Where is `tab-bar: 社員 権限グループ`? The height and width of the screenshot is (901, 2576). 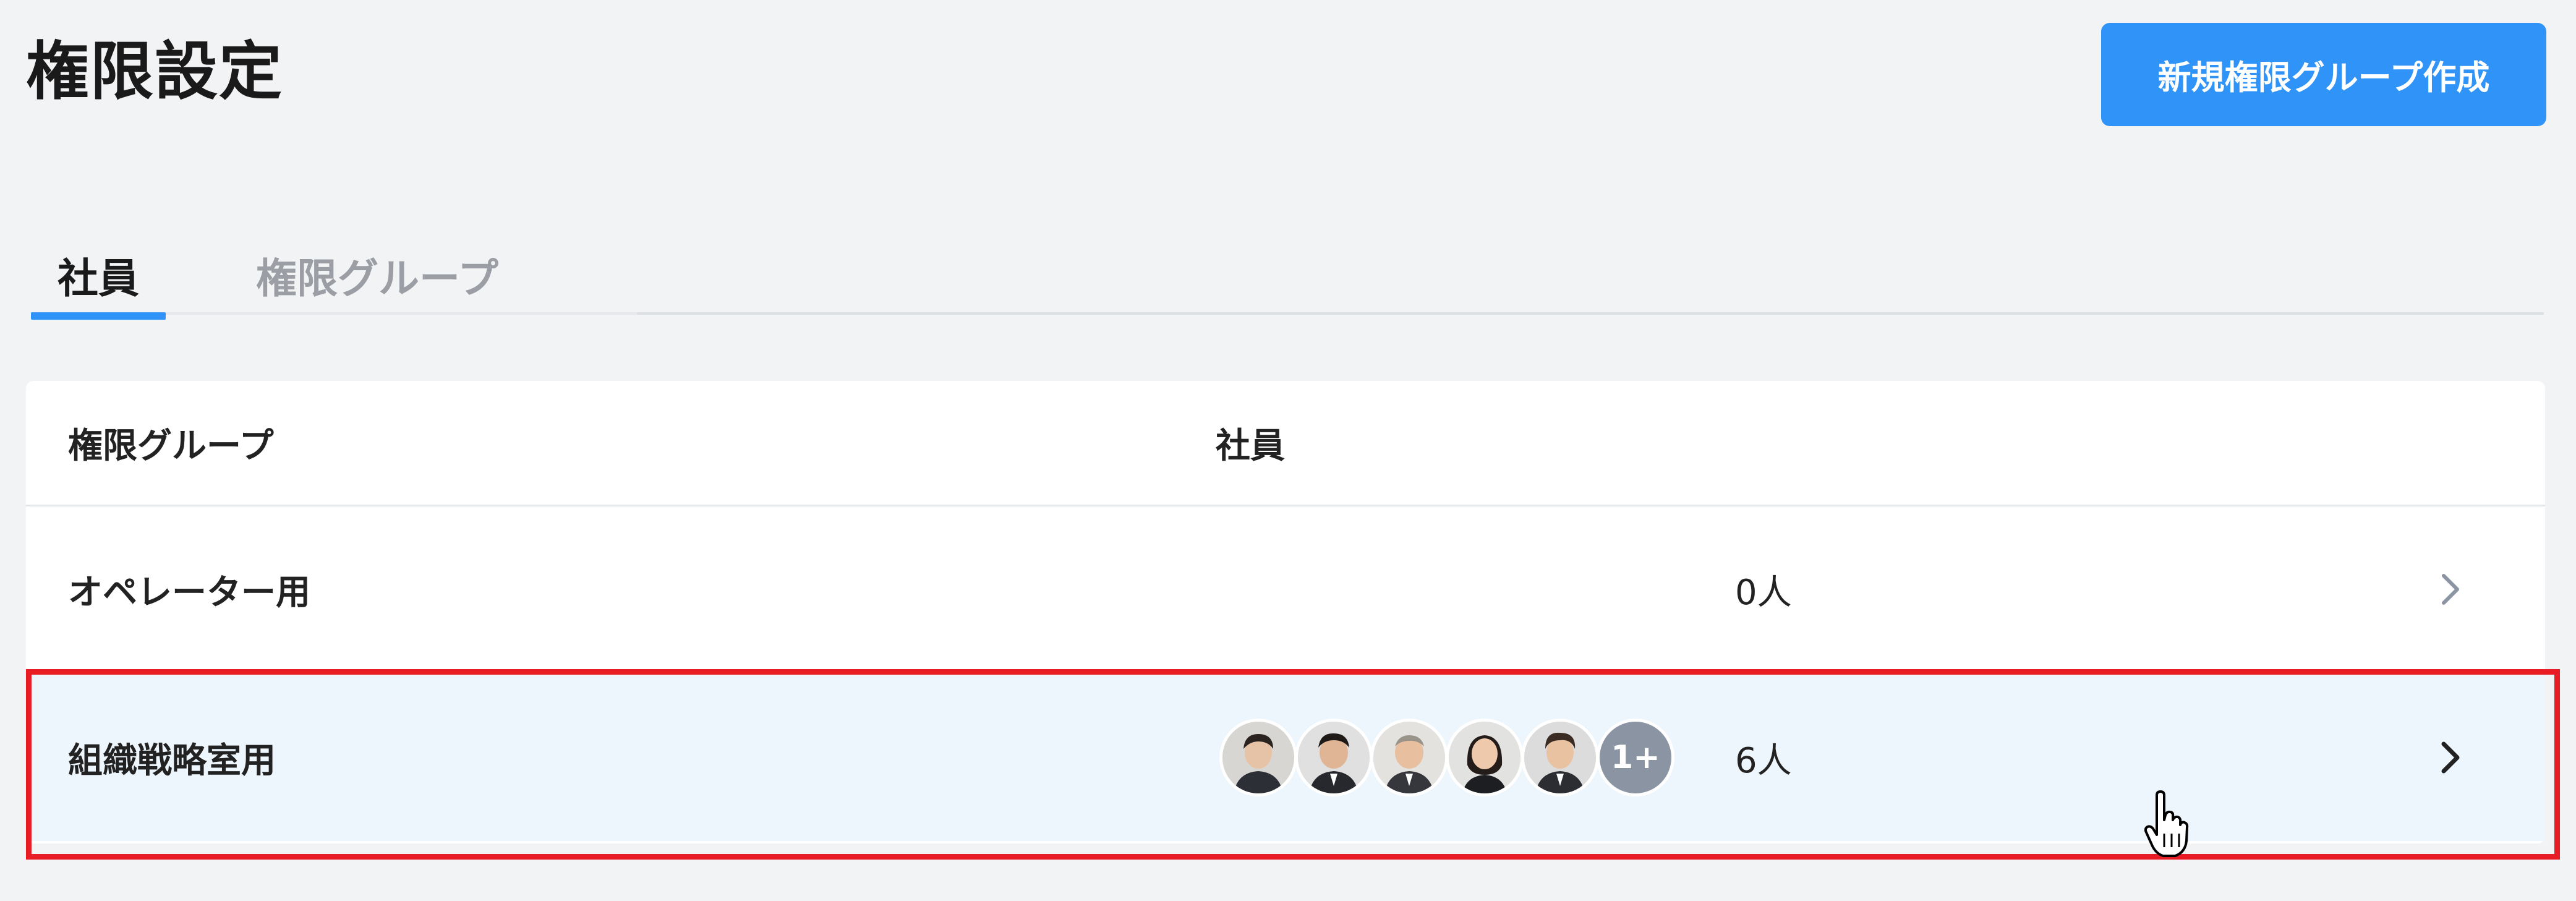 tab-bar: 社員 権限グループ is located at coordinates (1287, 277).